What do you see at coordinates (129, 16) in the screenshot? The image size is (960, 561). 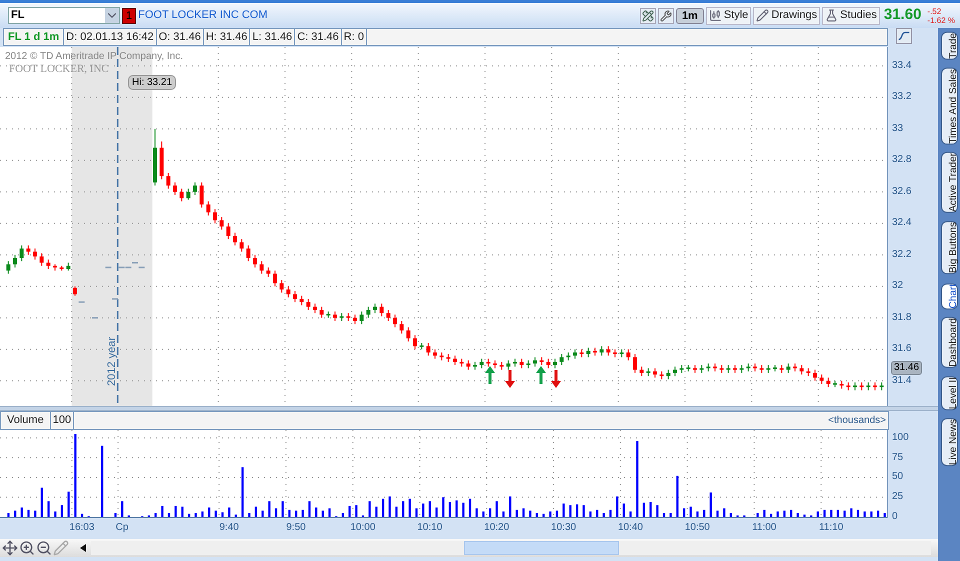 I see `alert-badge: 1` at bounding box center [129, 16].